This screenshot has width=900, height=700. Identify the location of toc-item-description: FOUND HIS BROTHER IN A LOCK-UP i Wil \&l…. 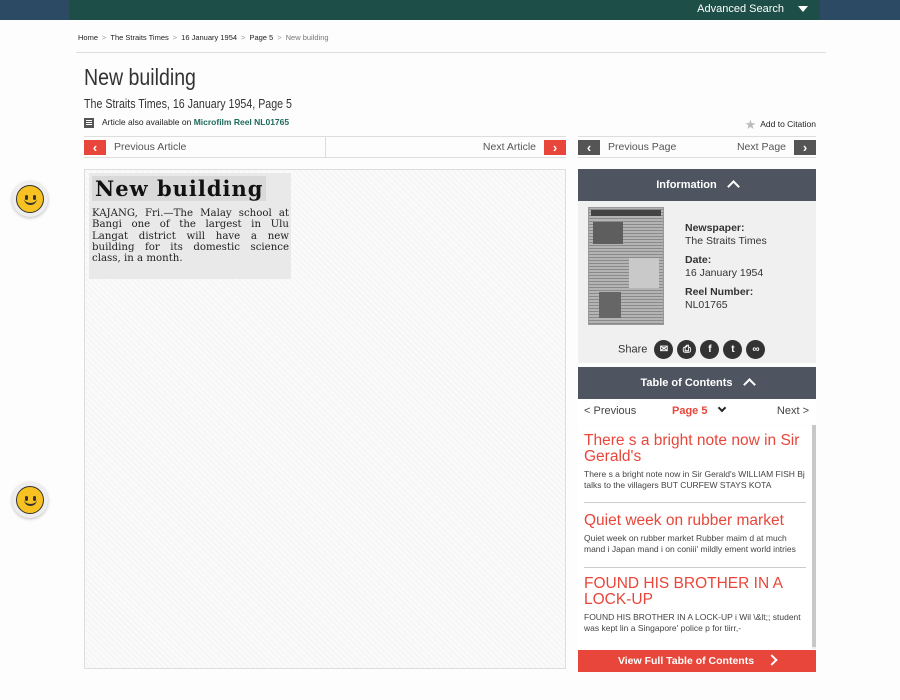
(692, 622).